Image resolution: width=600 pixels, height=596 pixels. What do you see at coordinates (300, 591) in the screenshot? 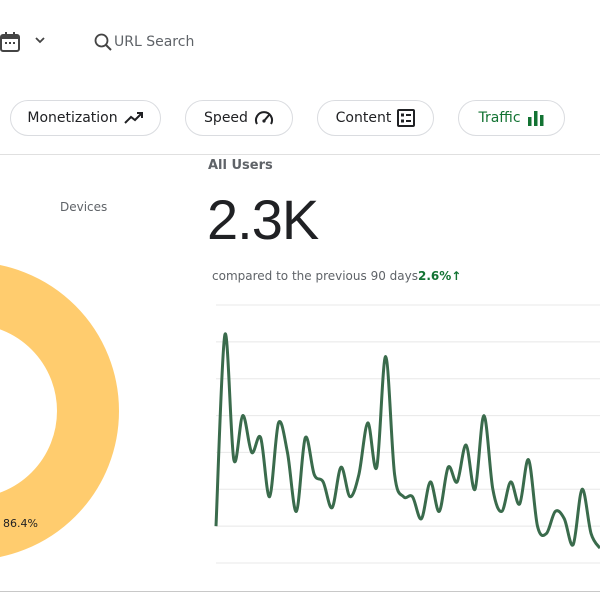
I see `bottom-border` at bounding box center [300, 591].